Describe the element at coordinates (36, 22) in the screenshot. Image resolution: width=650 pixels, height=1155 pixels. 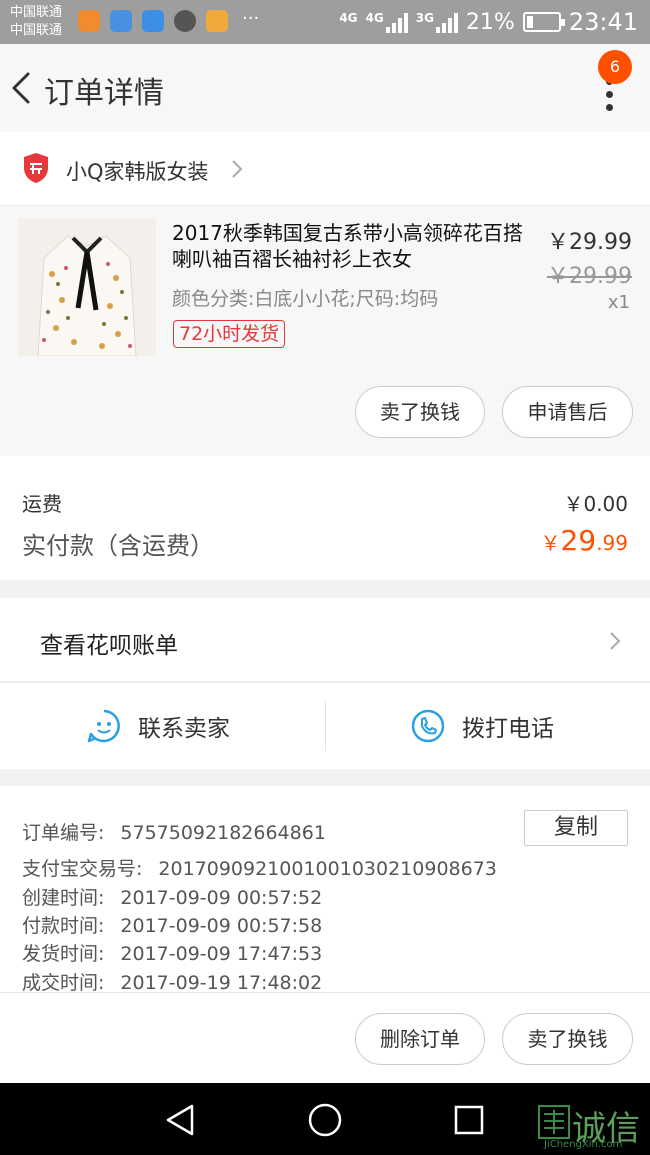
I see `carrier-info: 中国联通 中国联通` at that location.